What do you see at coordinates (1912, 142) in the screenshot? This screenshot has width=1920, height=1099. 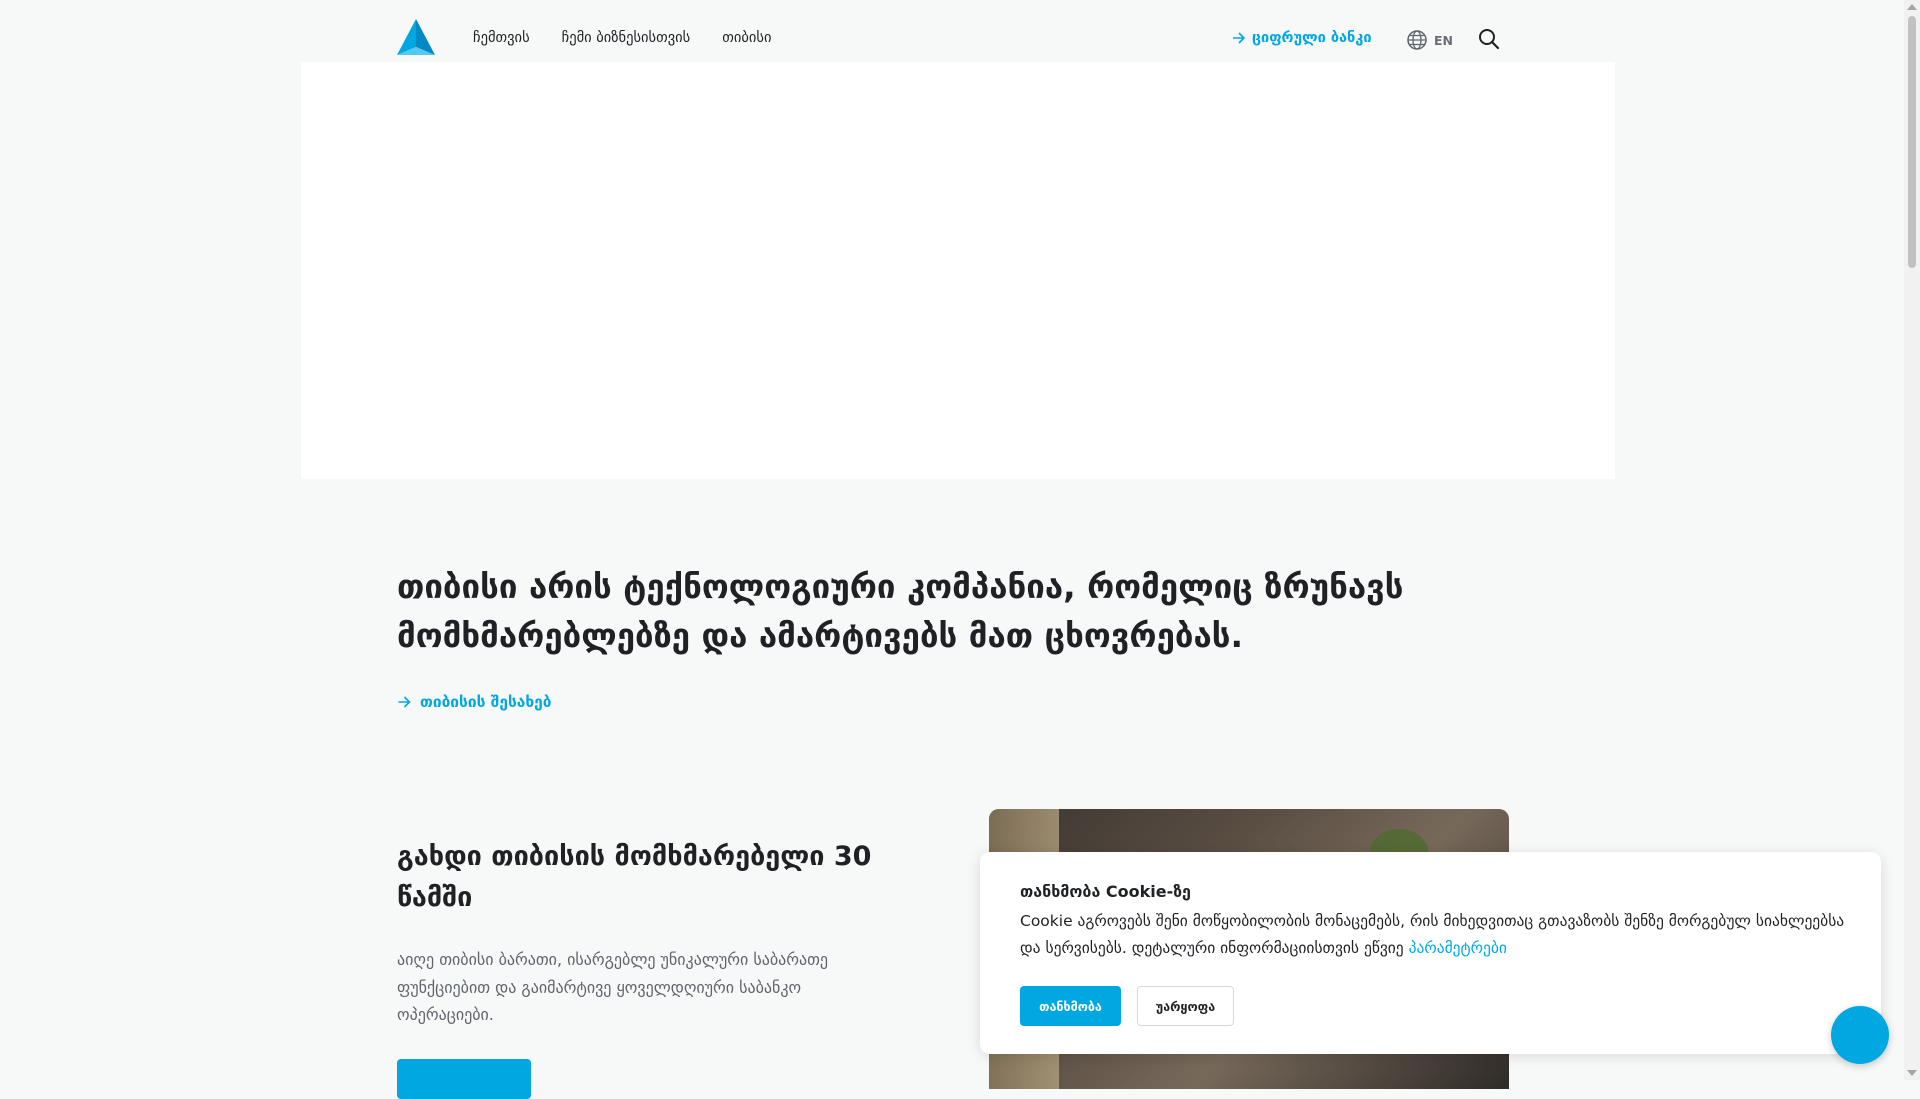 I see `scroll-thumb` at bounding box center [1912, 142].